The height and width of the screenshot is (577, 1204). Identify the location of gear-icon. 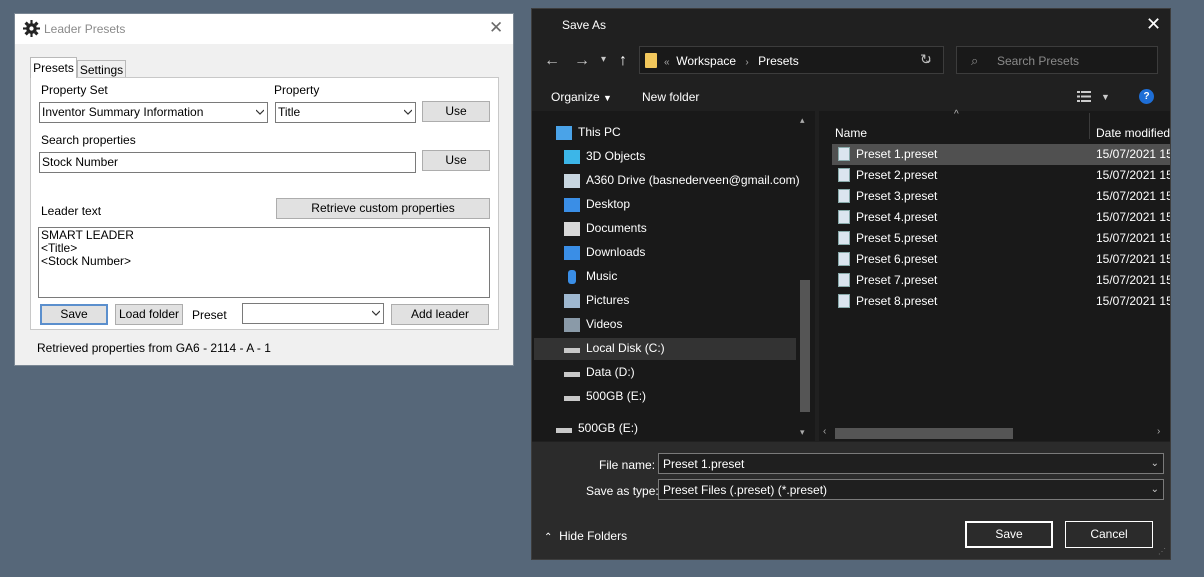
(31, 28).